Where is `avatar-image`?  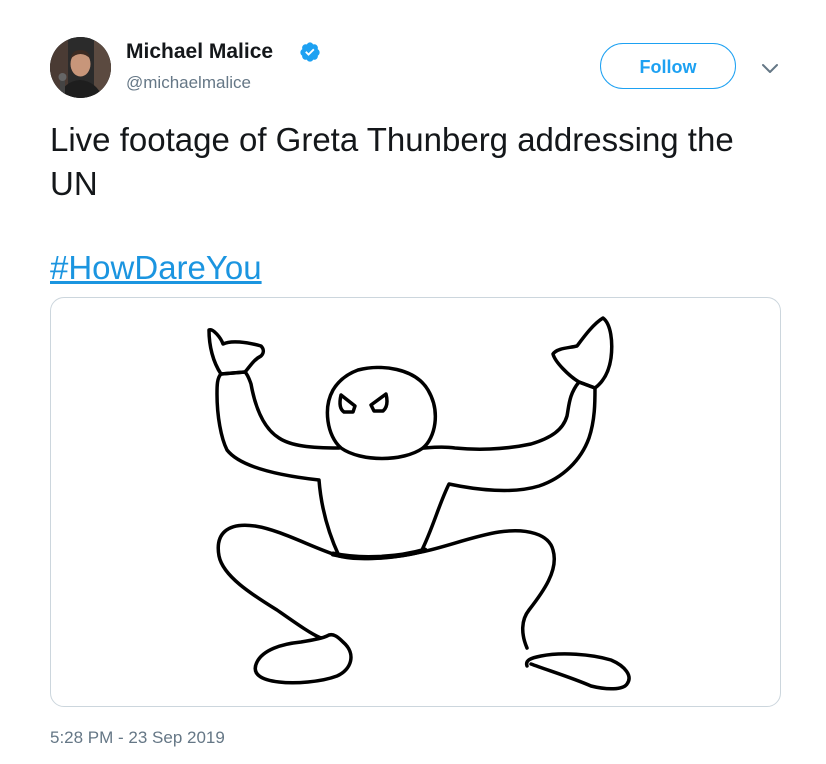 avatar-image is located at coordinates (80, 67).